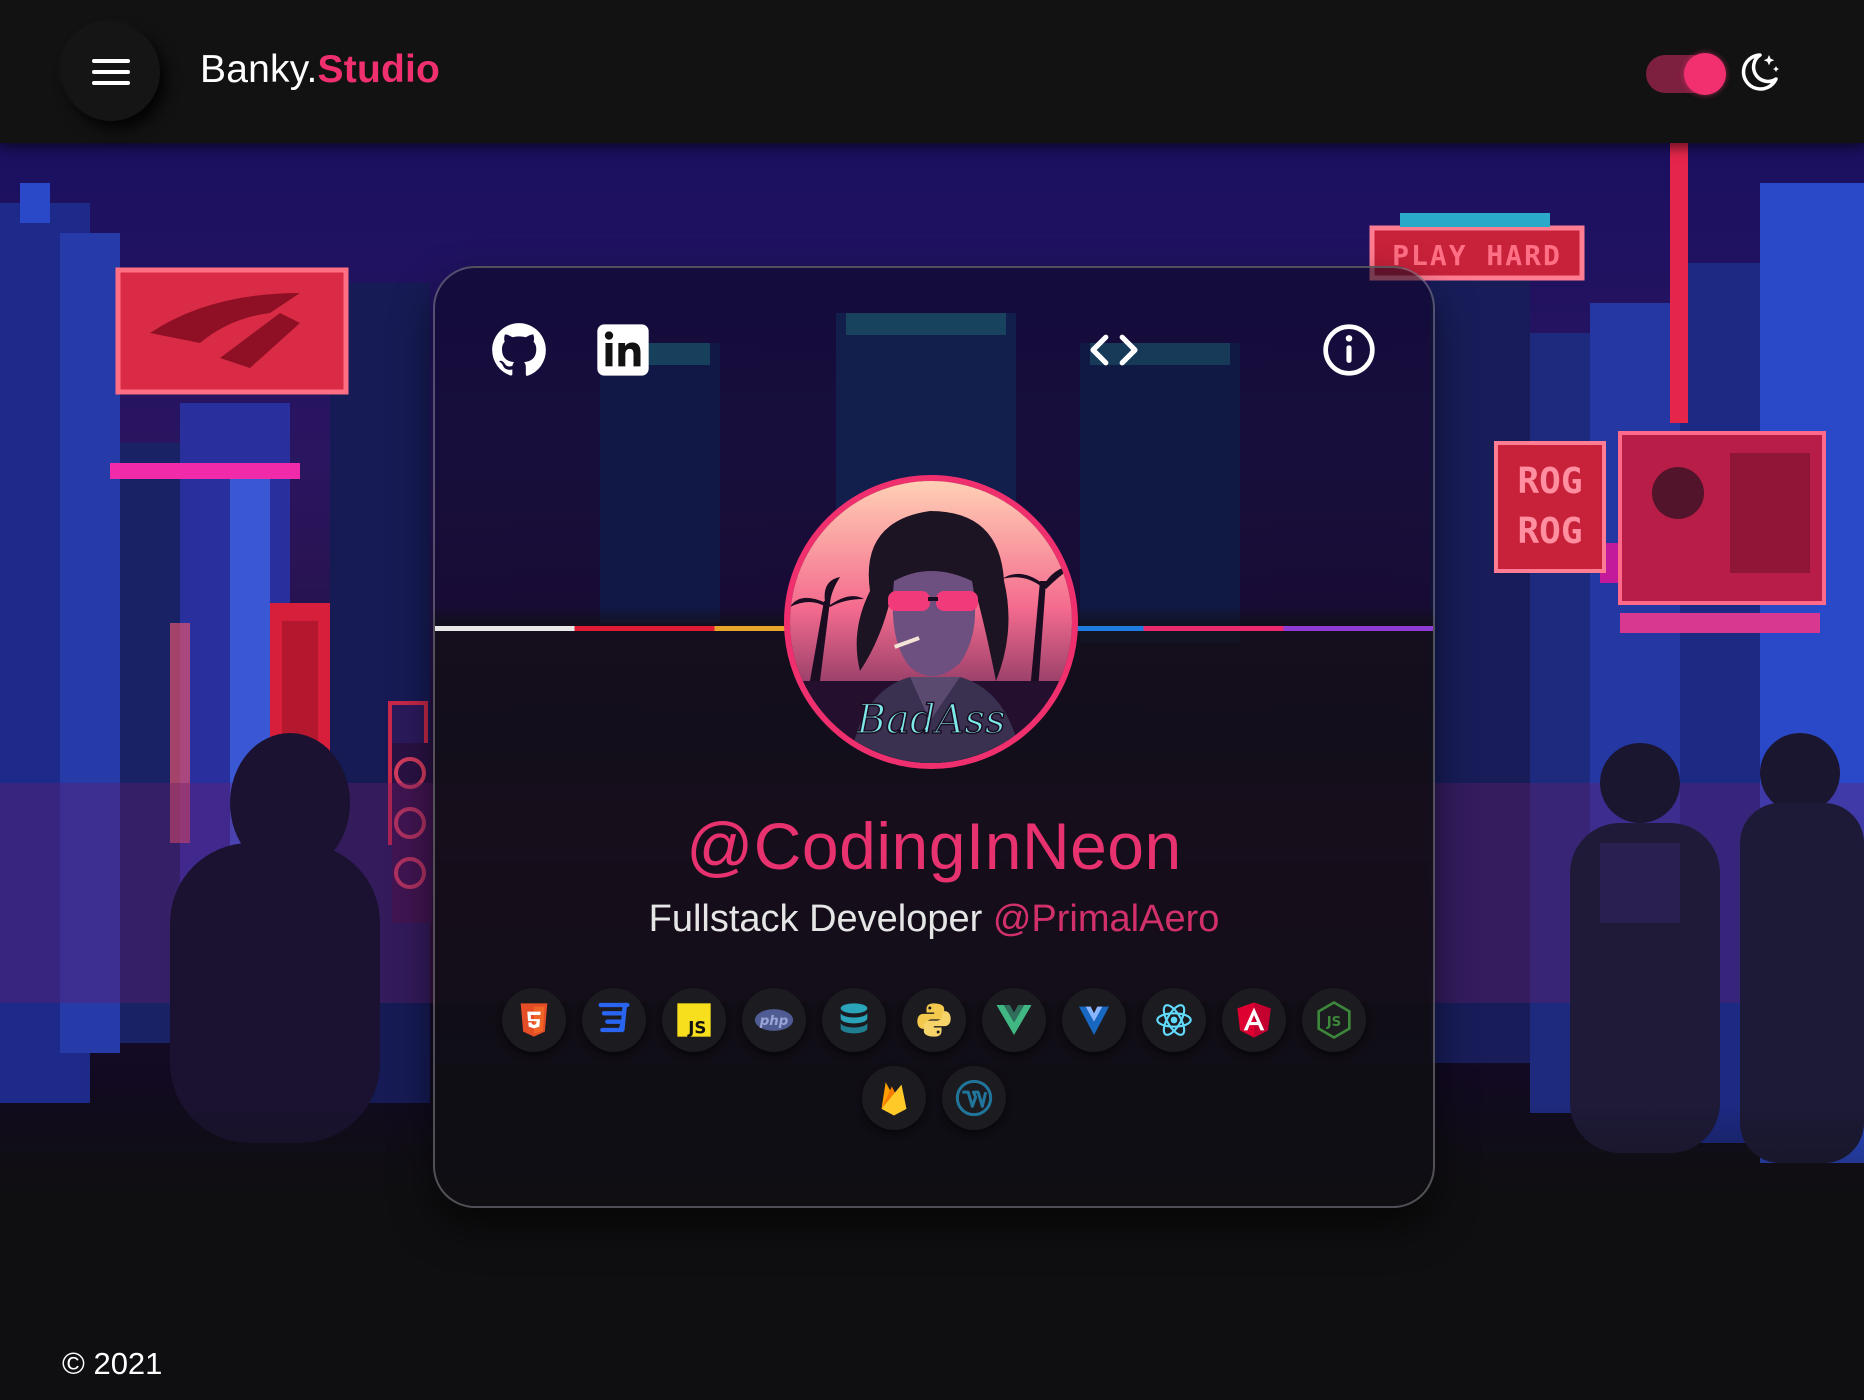  I want to click on skill-wordpress, so click(974, 1098).